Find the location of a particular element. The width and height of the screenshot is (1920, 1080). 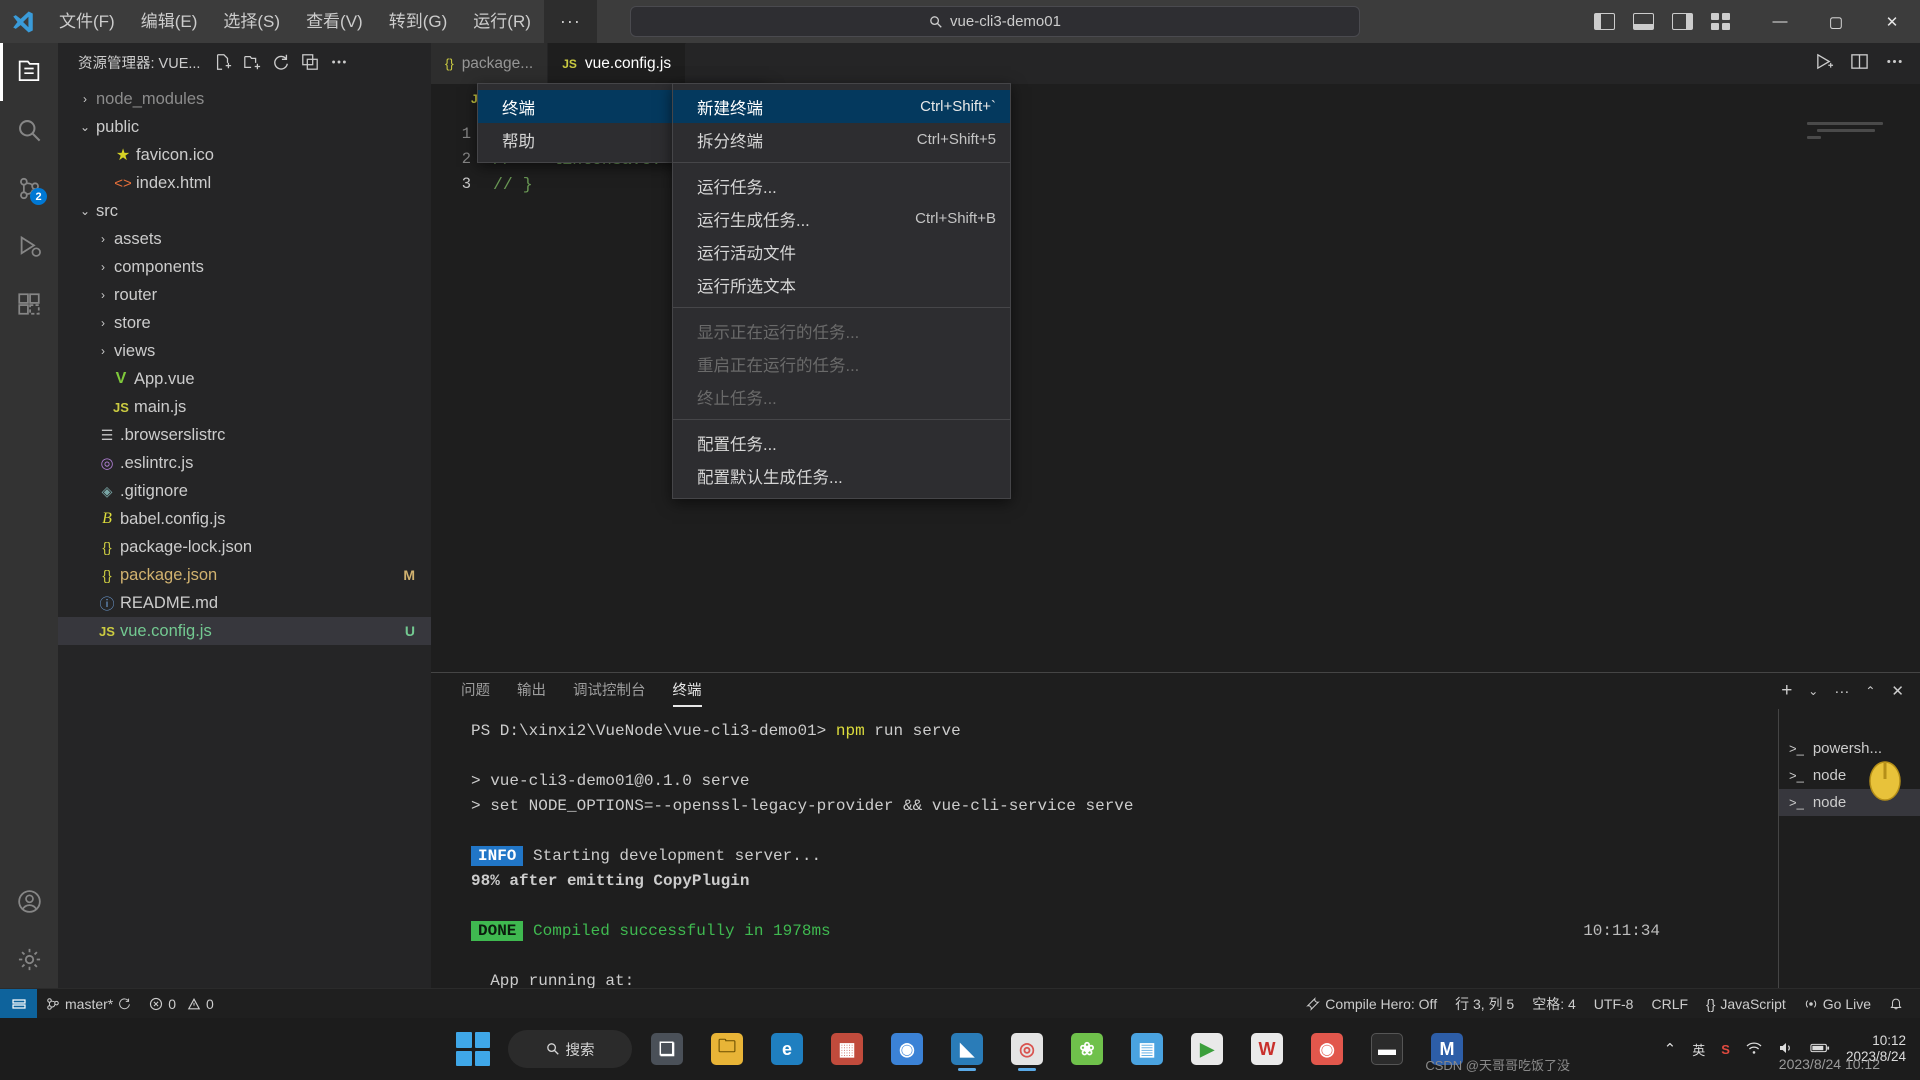

status-indentation: 空格: 4 is located at coordinates (1554, 1004).